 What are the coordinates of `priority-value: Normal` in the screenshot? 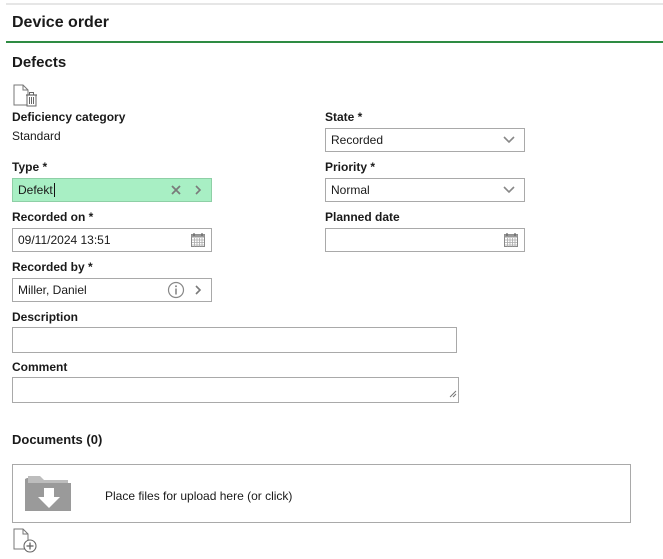 It's located at (350, 190).